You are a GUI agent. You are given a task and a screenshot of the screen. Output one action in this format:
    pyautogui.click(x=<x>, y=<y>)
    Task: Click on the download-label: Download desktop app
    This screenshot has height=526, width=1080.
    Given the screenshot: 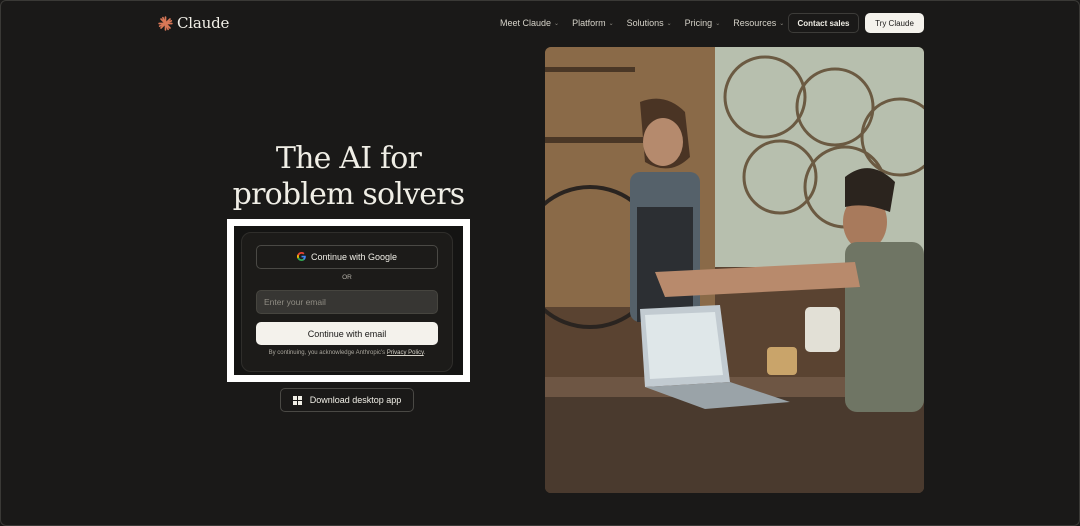 What is the action you would take?
    pyautogui.click(x=355, y=400)
    